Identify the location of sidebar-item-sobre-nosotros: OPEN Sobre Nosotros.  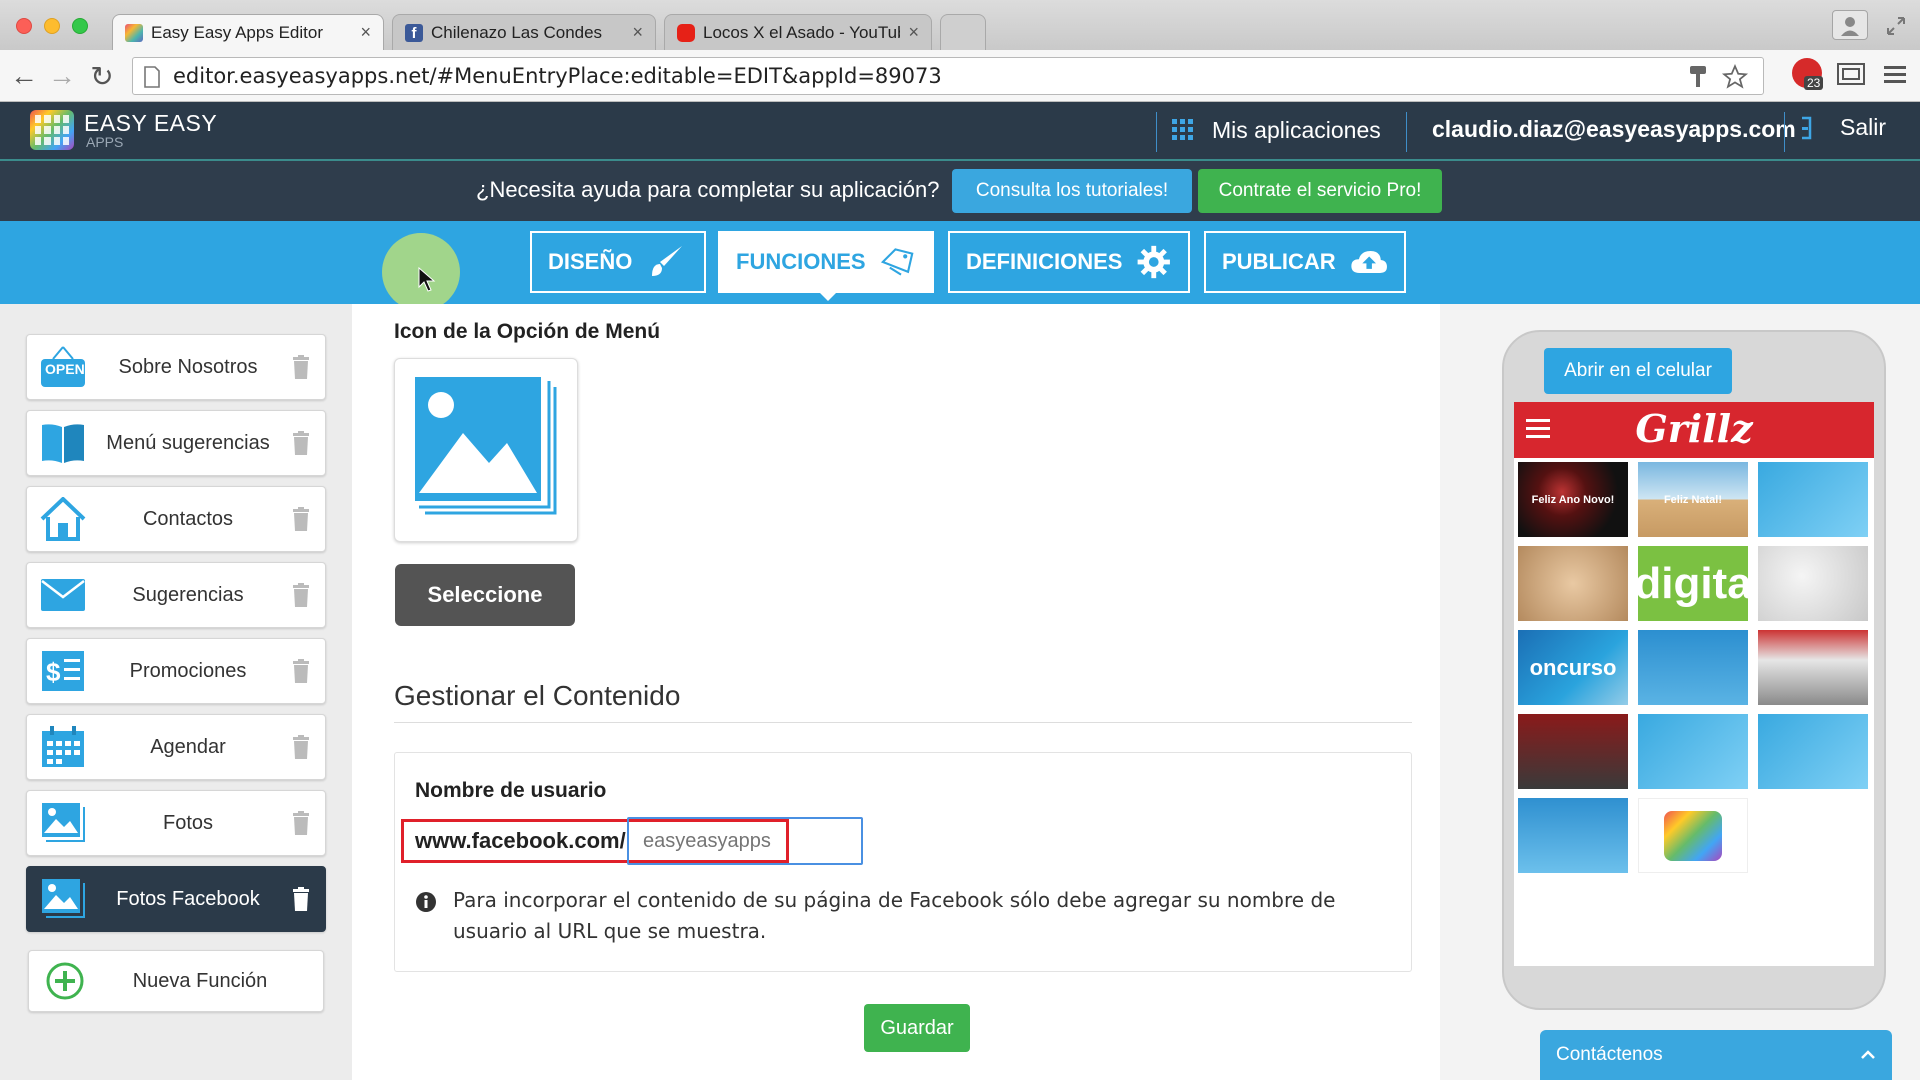
(176, 367).